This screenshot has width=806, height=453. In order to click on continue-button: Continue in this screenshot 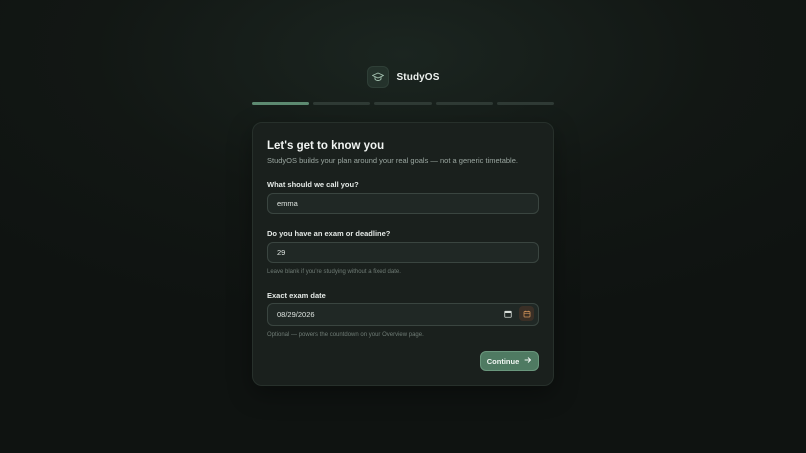, I will do `click(509, 361)`.